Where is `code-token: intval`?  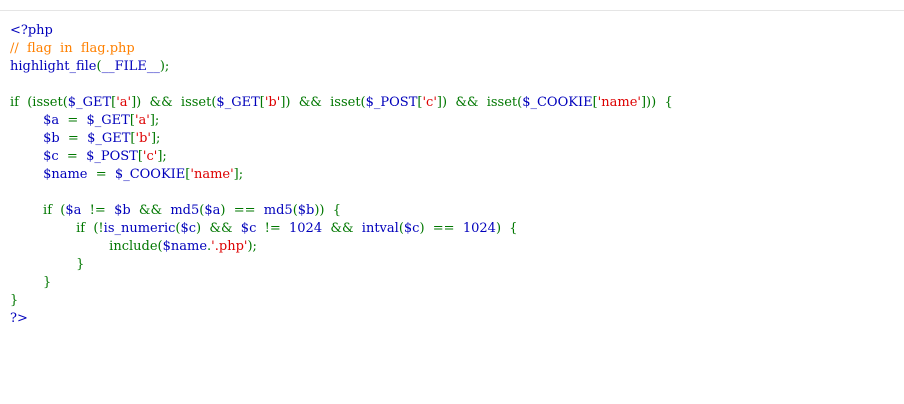 code-token: intval is located at coordinates (380, 228).